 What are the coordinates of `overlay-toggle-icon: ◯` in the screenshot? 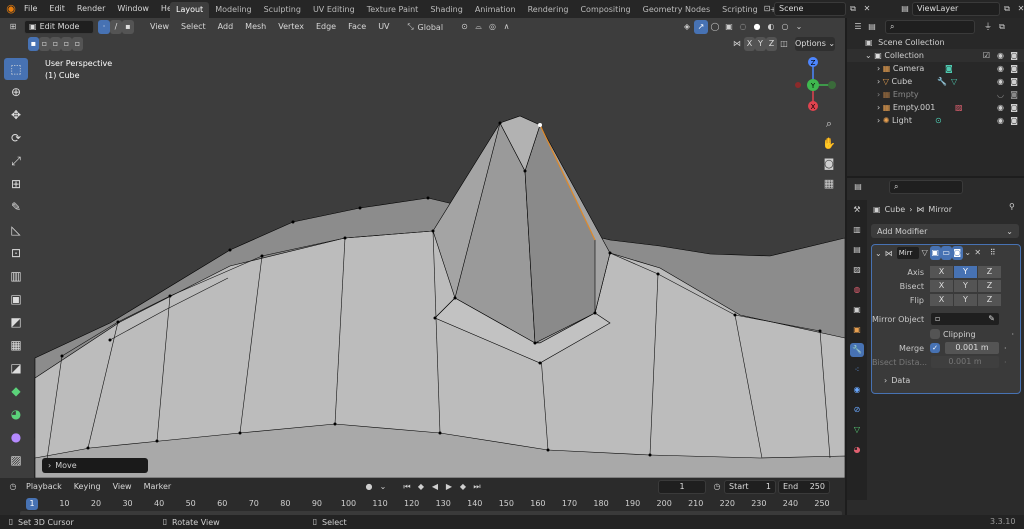 It's located at (715, 27).